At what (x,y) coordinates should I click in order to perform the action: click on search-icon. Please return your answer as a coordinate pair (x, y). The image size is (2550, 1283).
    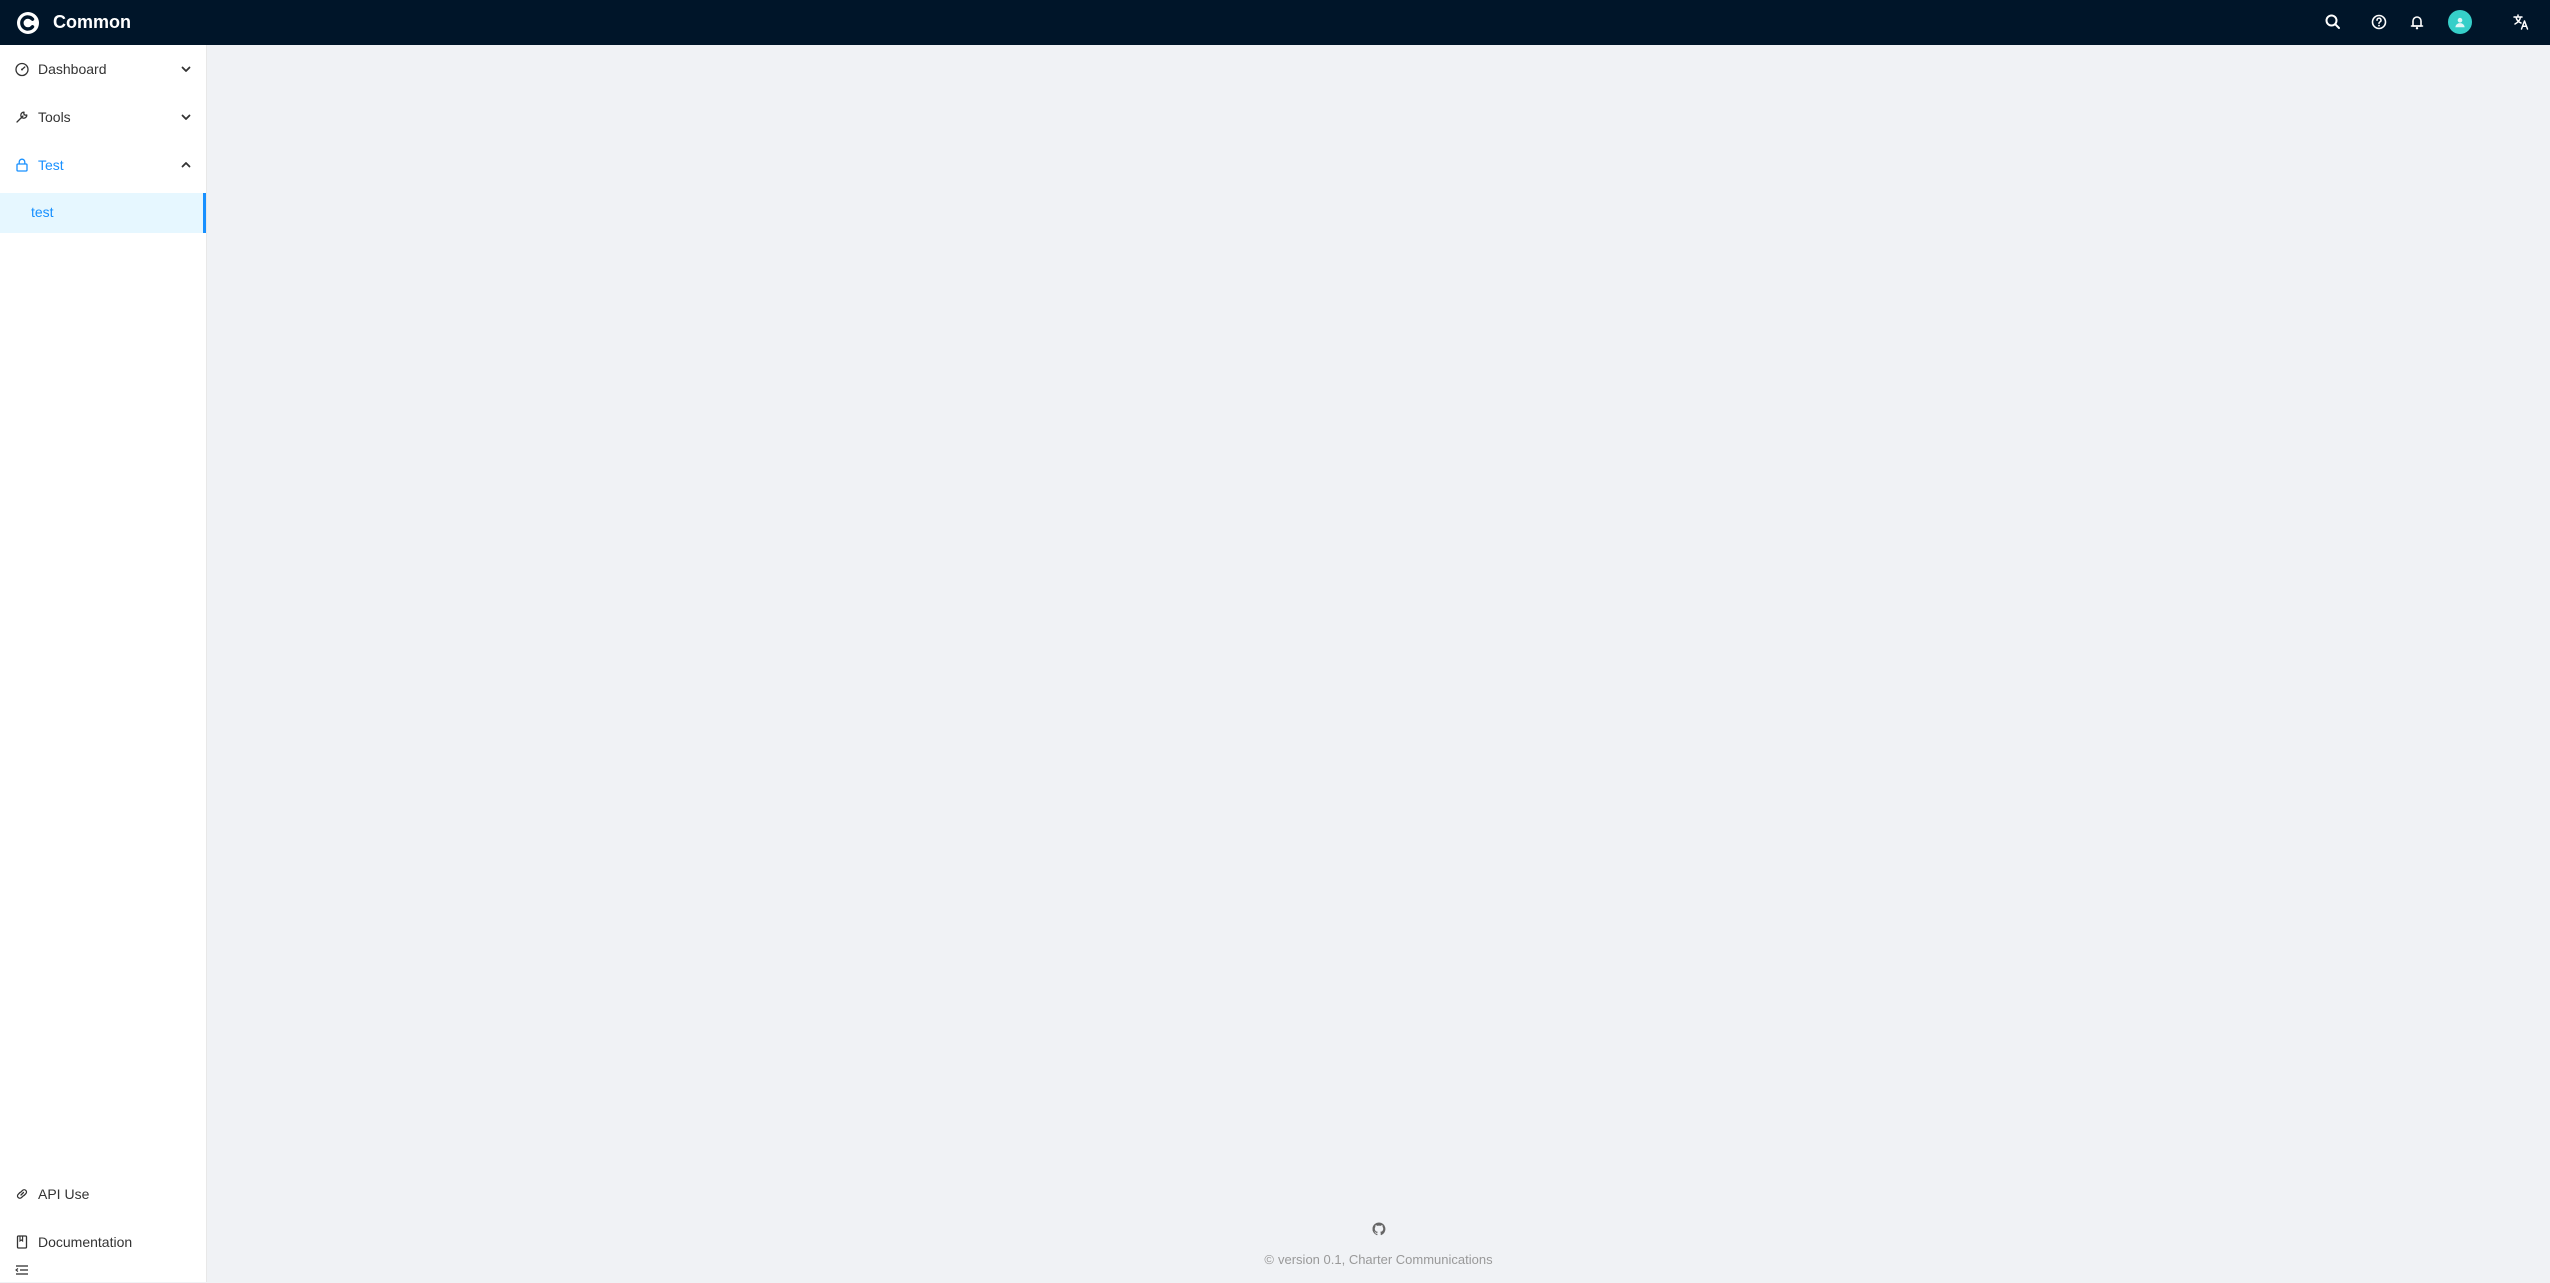
    Looking at the image, I should click on (2333, 22).